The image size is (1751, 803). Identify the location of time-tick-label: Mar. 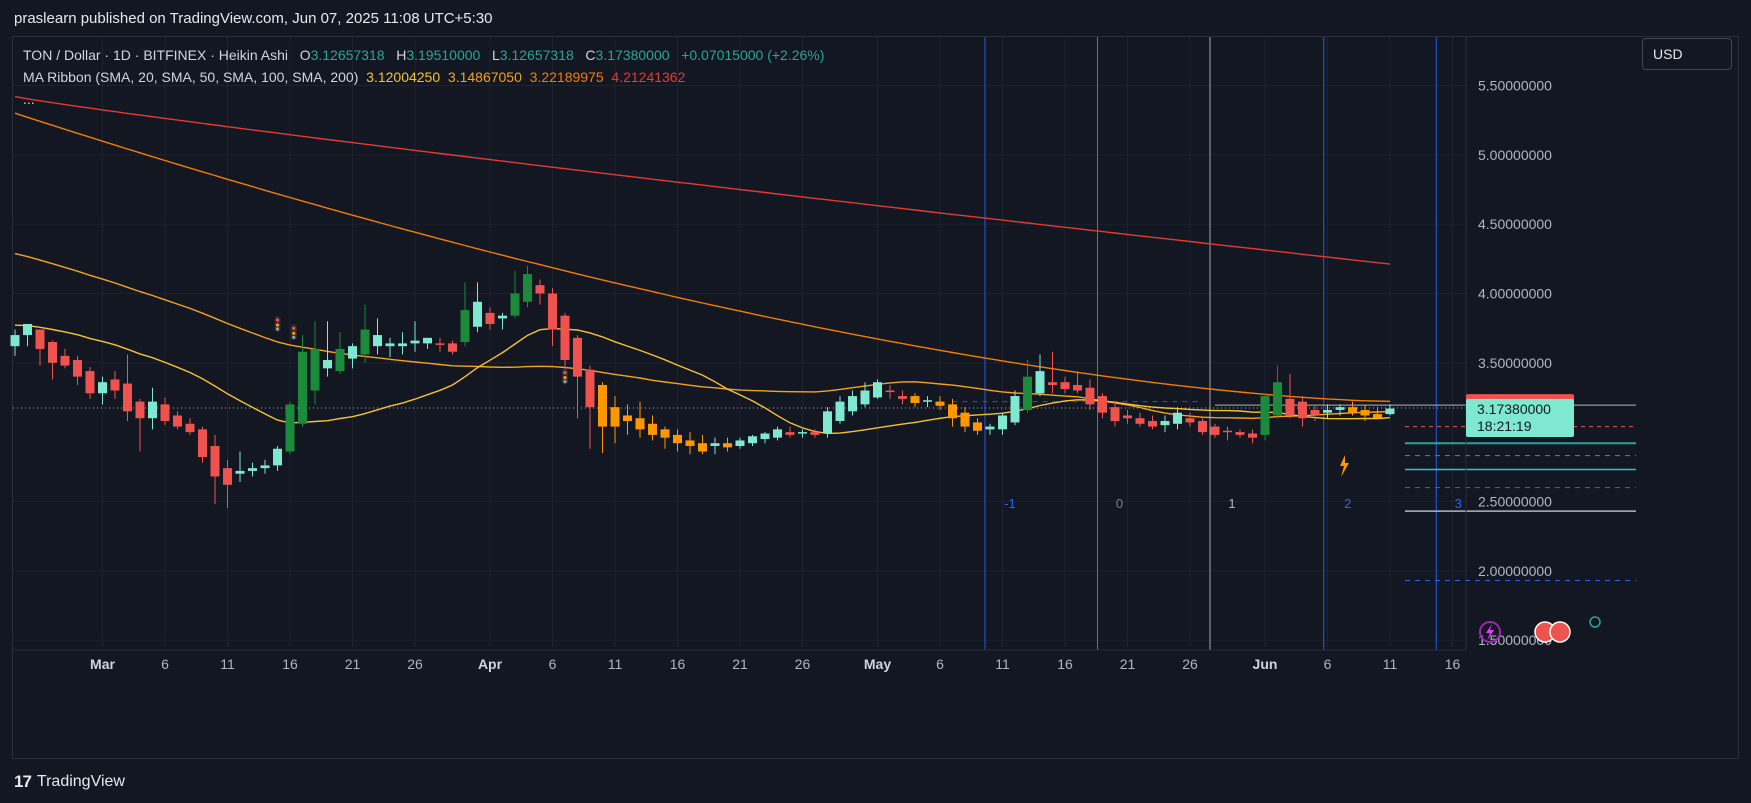
(102, 664).